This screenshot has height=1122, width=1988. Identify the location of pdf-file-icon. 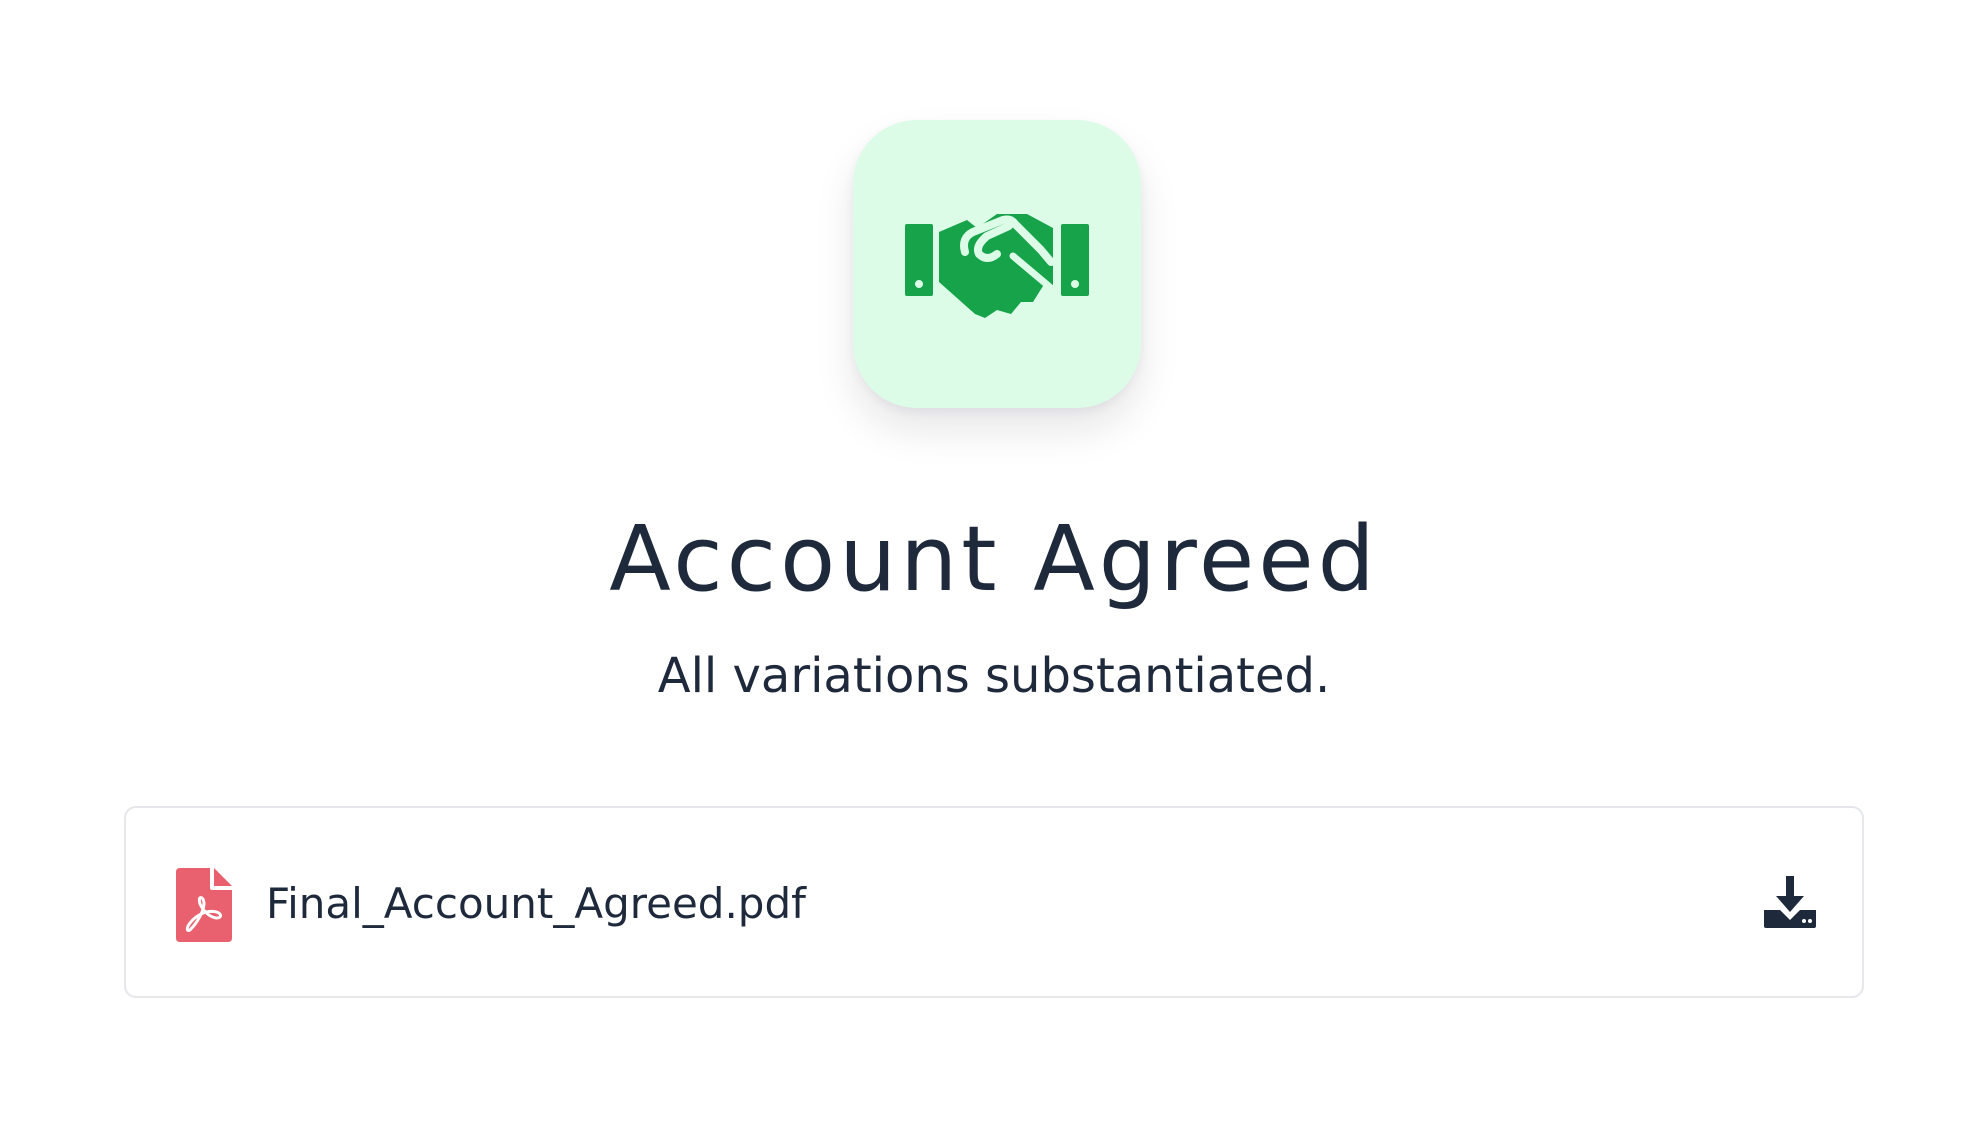
(204, 905).